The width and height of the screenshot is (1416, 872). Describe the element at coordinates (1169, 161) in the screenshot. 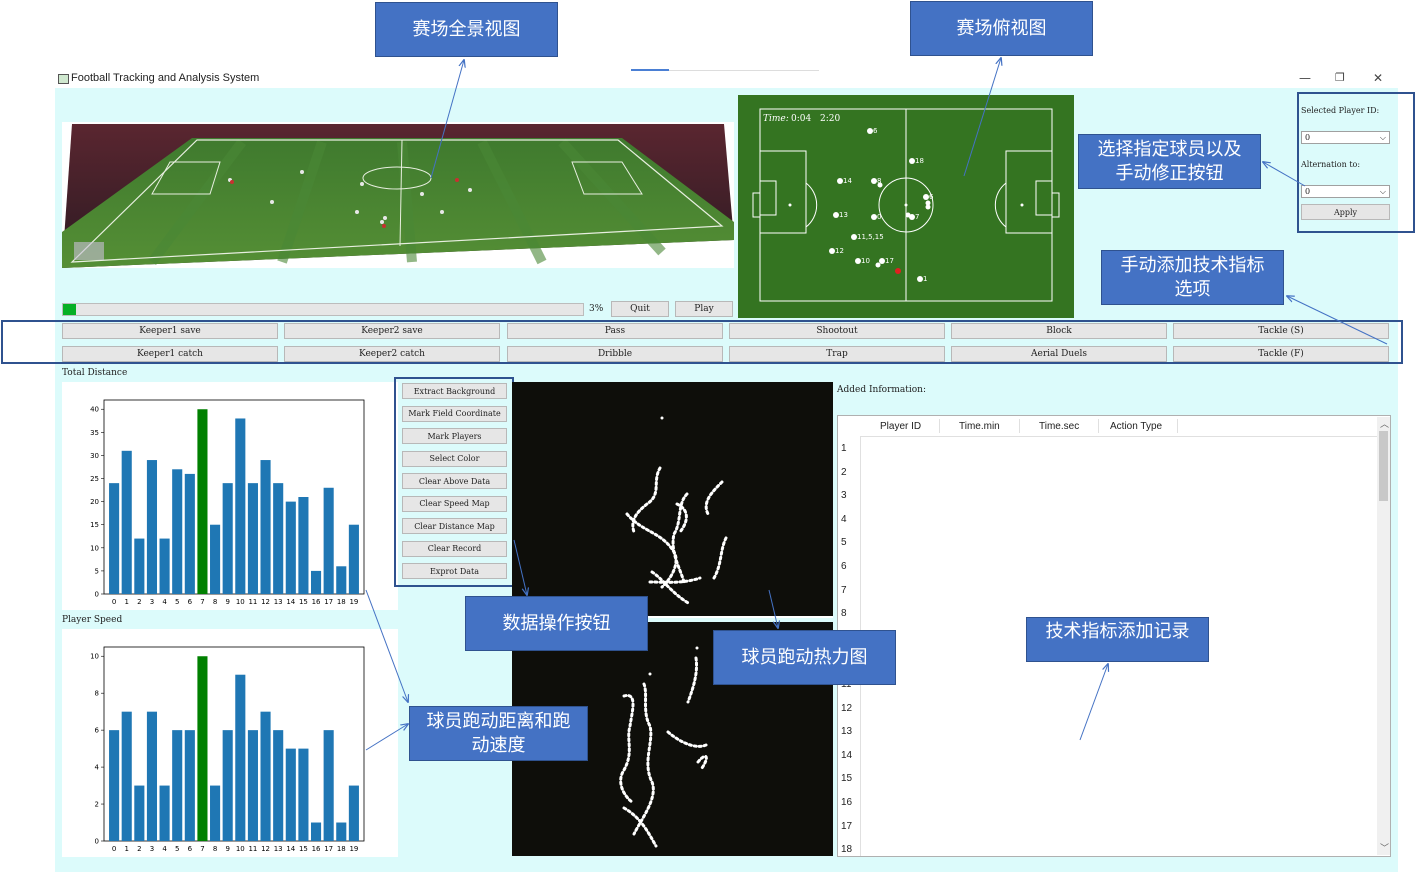

I see `callout-selection: 选择指定球员以及手动修正按钮` at that location.